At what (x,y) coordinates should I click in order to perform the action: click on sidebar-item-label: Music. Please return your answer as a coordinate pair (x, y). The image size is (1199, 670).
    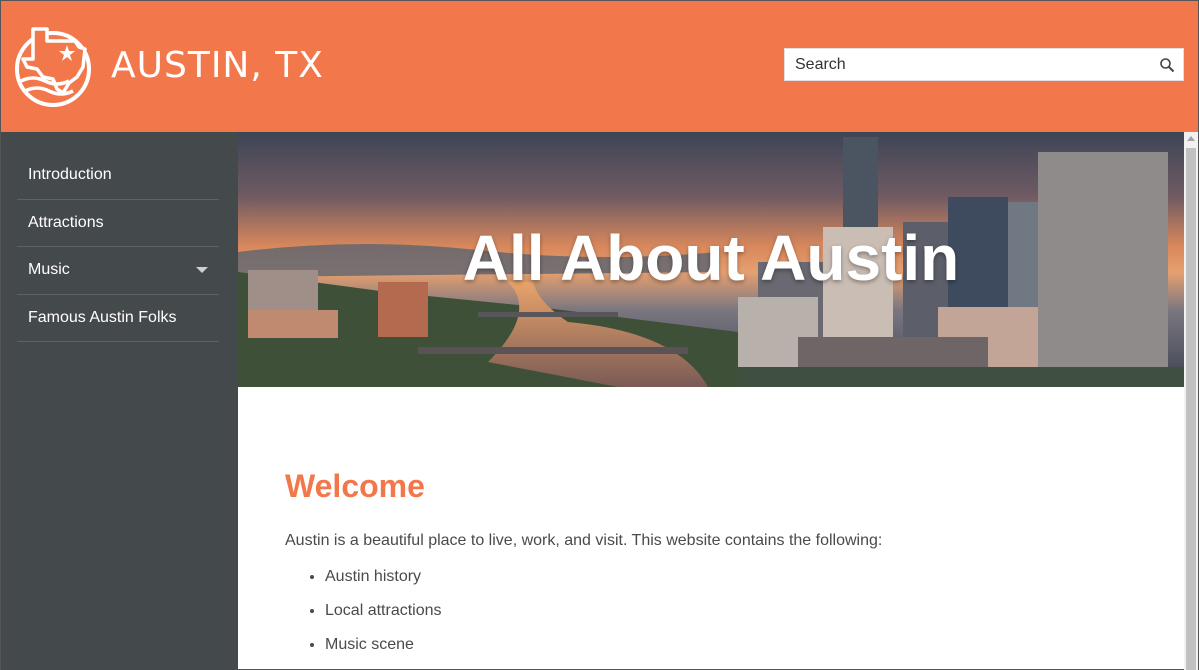
    Looking at the image, I should click on (49, 270).